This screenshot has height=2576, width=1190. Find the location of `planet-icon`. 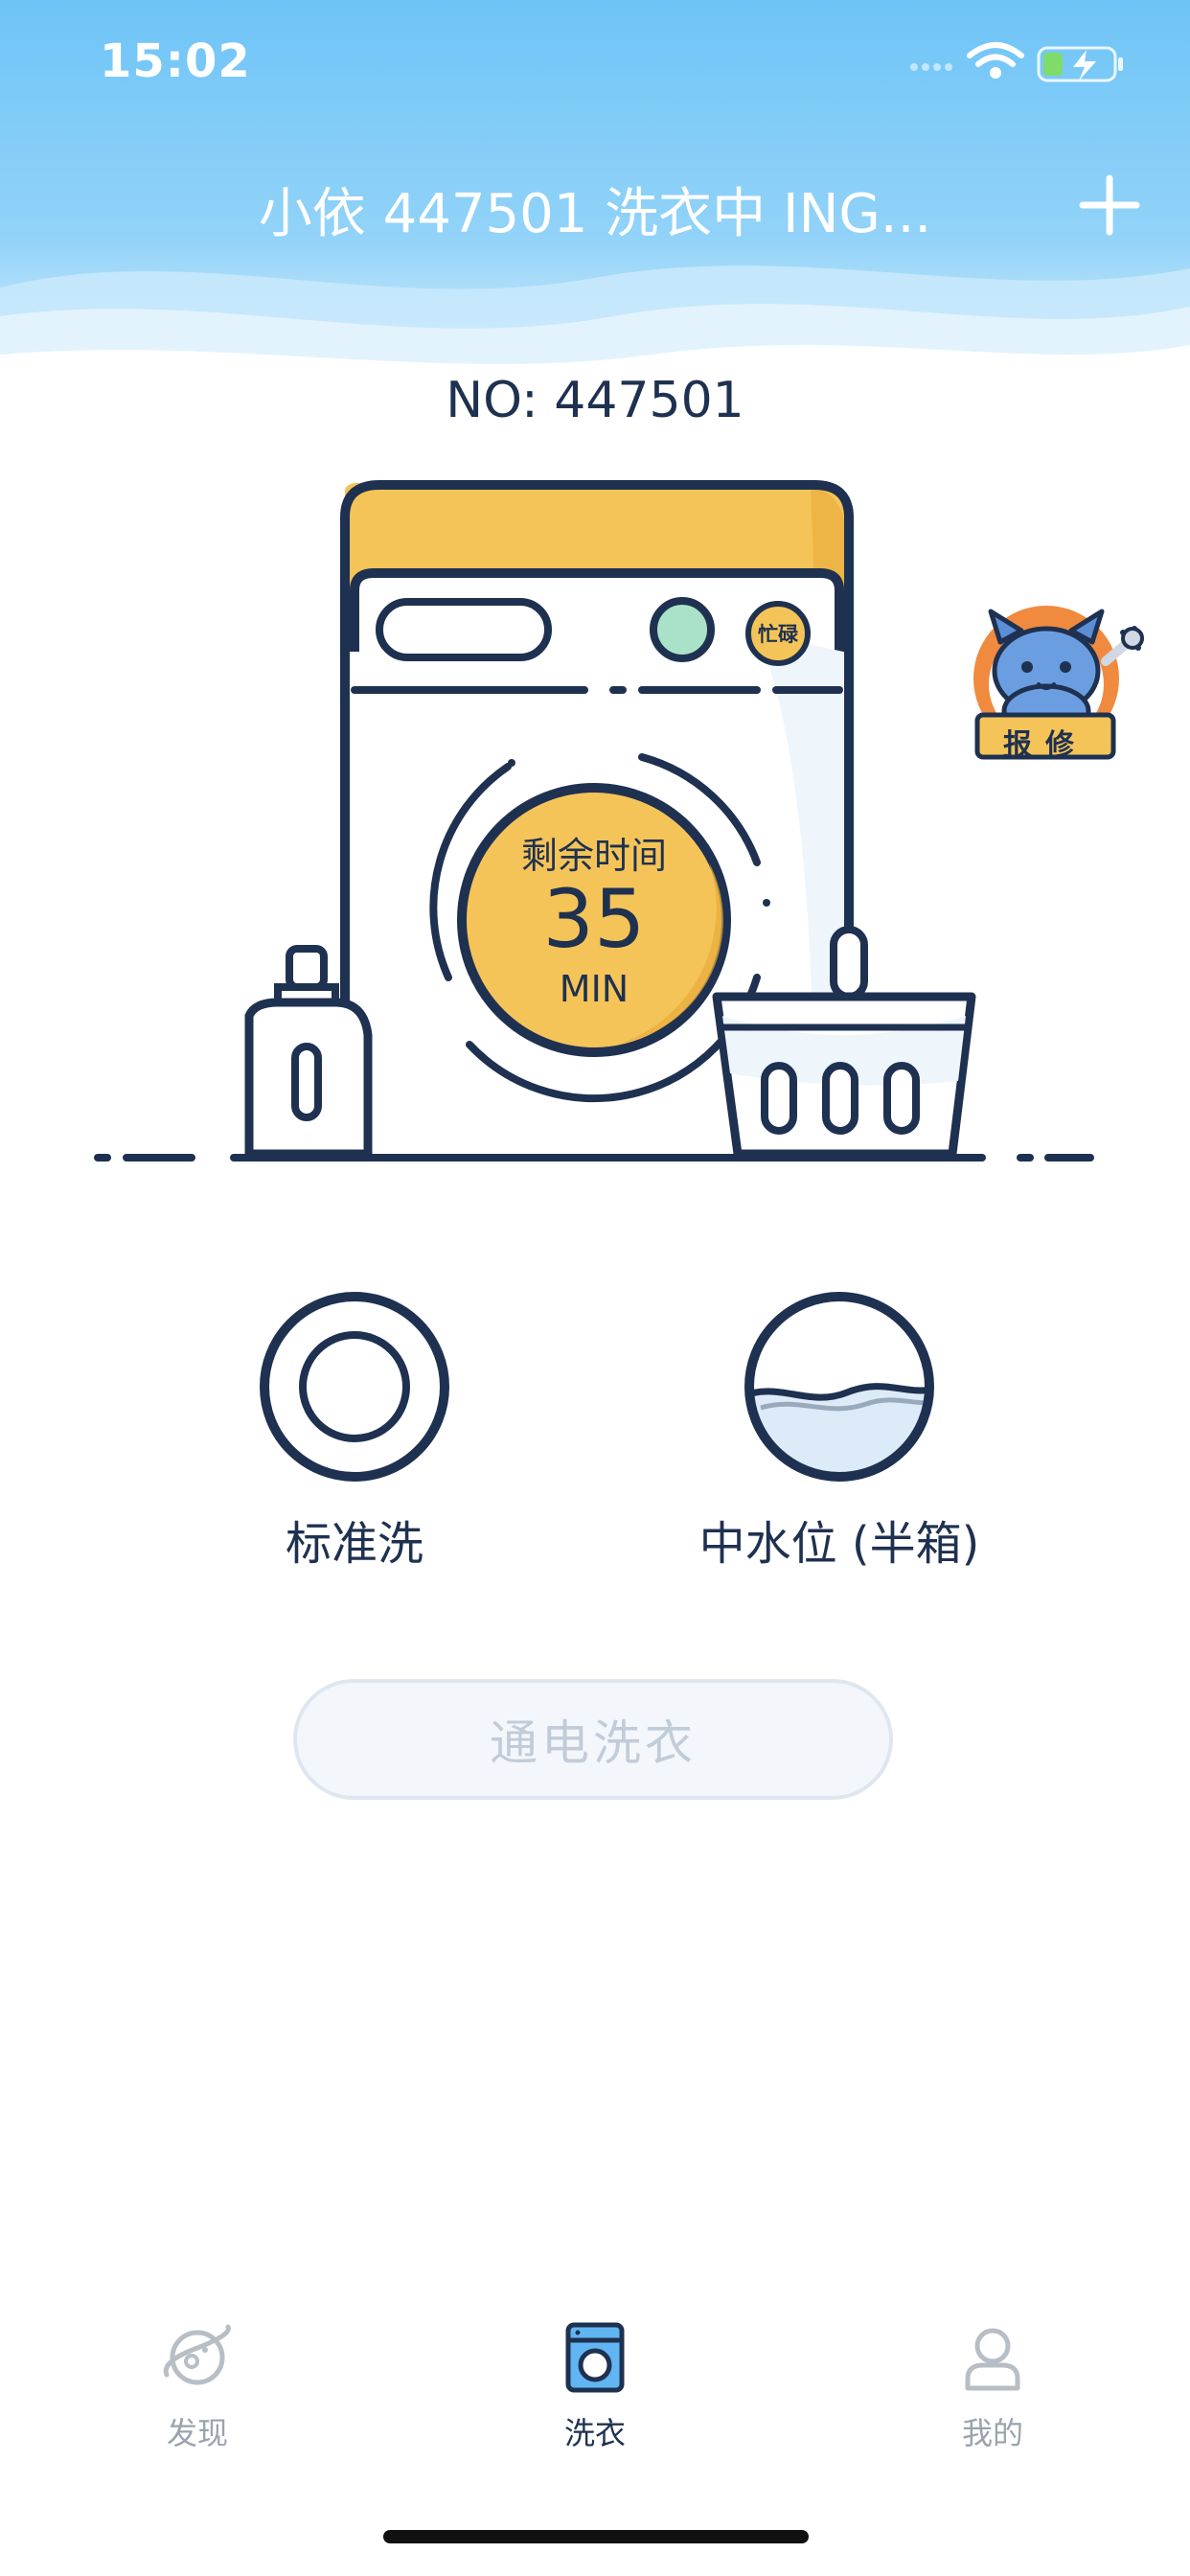

planet-icon is located at coordinates (197, 2354).